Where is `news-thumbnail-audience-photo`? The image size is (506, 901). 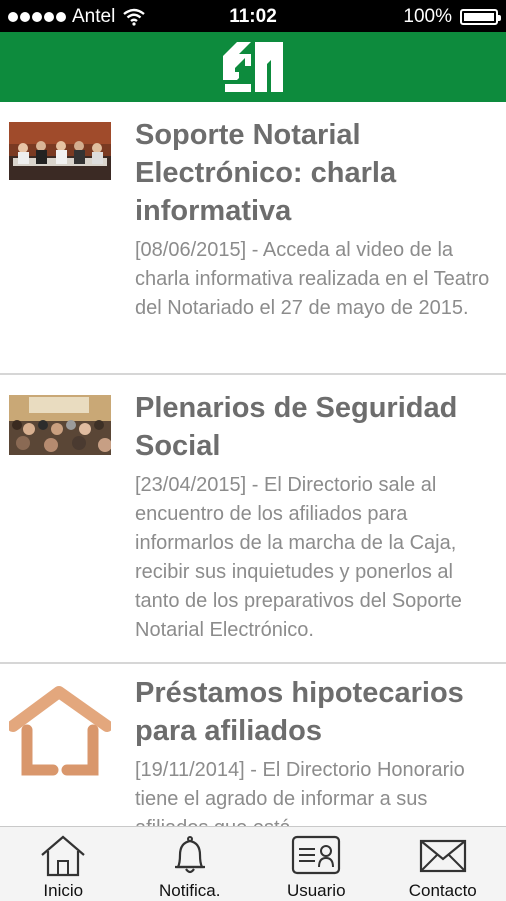
news-thumbnail-audience-photo is located at coordinates (60, 425).